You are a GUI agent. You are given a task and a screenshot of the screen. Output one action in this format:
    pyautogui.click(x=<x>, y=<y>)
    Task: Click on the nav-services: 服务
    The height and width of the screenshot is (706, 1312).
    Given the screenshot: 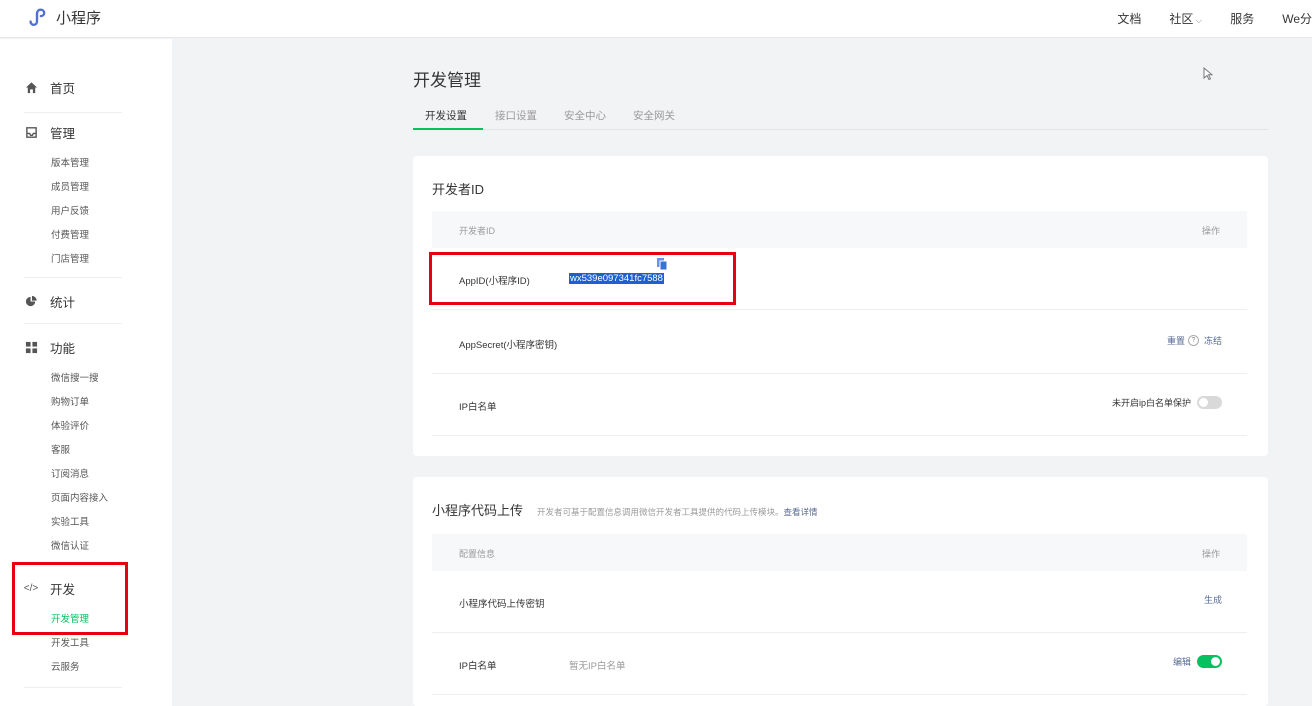 What is the action you would take?
    pyautogui.click(x=1242, y=18)
    